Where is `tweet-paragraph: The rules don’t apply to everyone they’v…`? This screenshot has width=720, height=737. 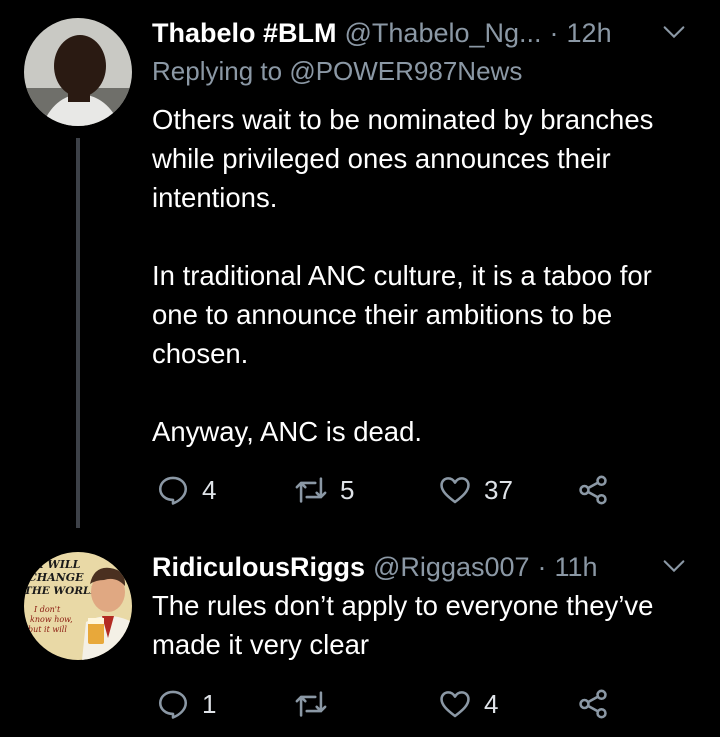
tweet-paragraph: The rules don’t apply to everyone they’v… is located at coordinates (403, 625).